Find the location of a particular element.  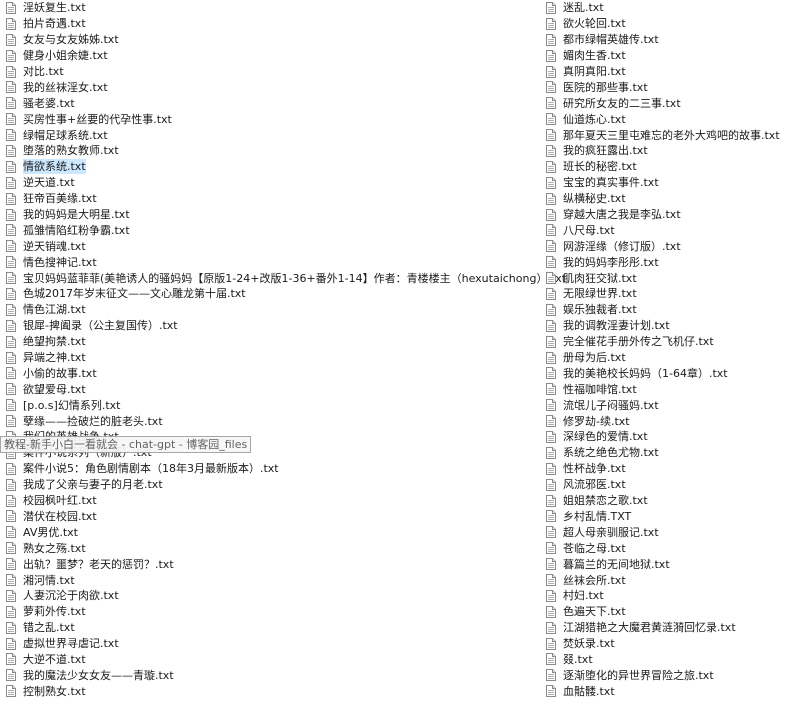

file-item: 我的妈妈李彤彤.txt is located at coordinates (673, 262).